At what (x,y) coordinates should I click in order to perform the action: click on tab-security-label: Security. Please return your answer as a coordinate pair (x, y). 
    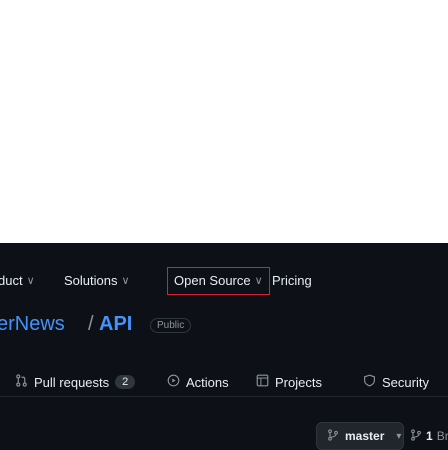
    Looking at the image, I should click on (405, 382).